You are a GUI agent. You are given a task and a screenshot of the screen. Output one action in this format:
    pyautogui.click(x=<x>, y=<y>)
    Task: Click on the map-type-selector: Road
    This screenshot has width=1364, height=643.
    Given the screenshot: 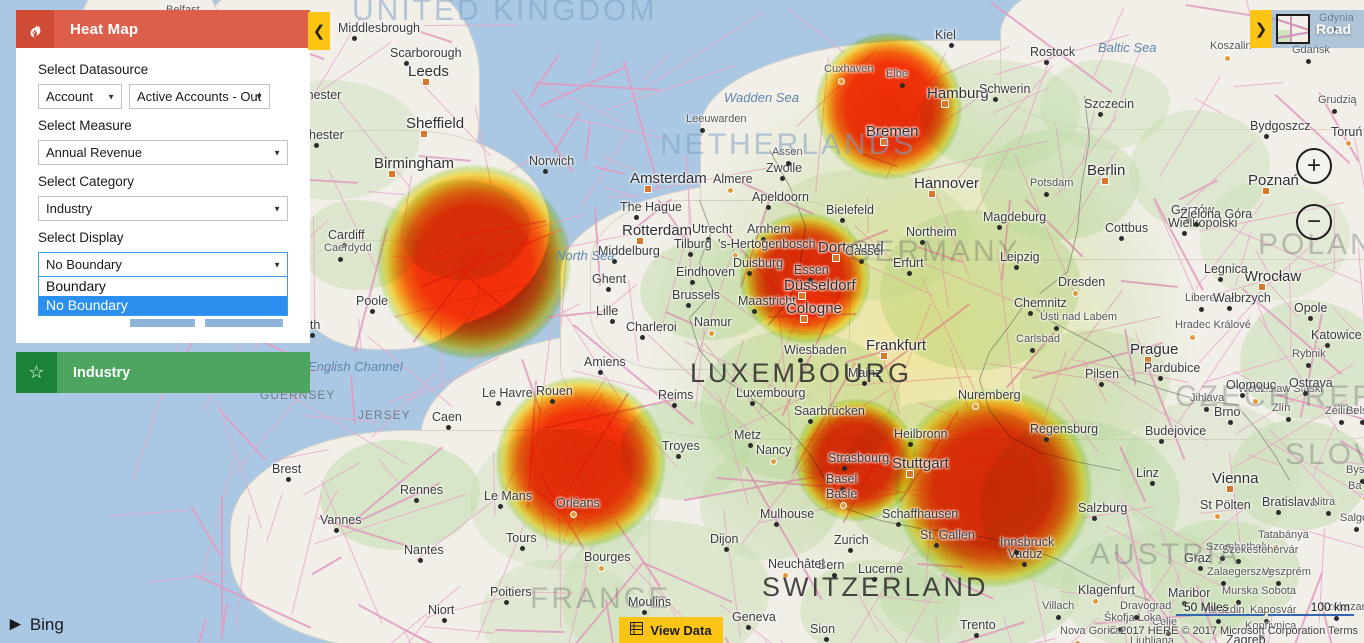 What is the action you would take?
    pyautogui.click(x=1318, y=29)
    